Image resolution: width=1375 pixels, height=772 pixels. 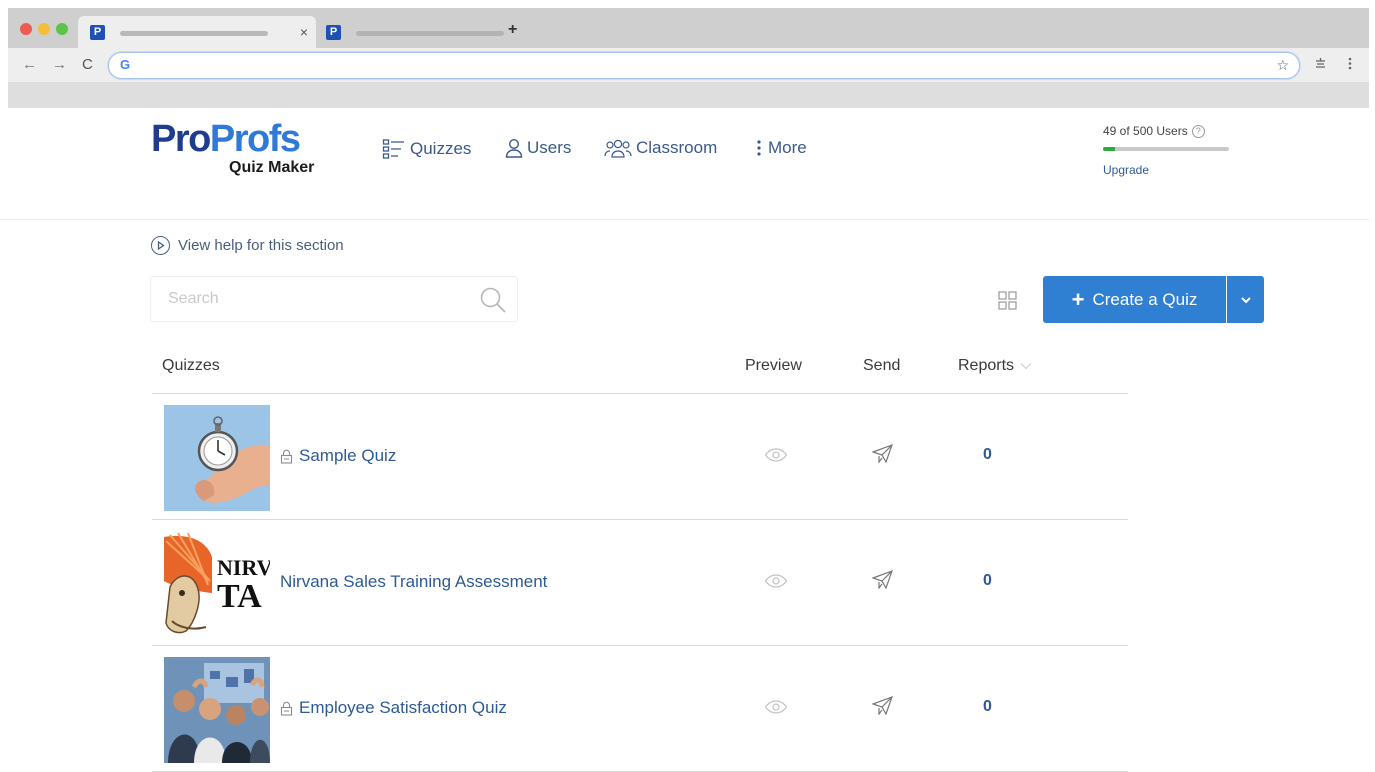 What do you see at coordinates (87, 65) in the screenshot?
I see `reload-icon: C` at bounding box center [87, 65].